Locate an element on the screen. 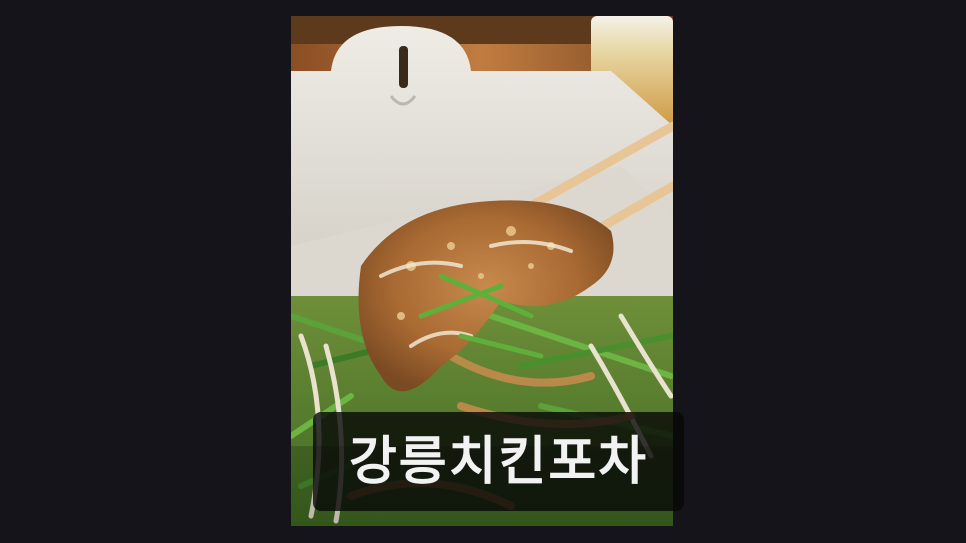 The image size is (966, 543). caption-text: 강릉치킨포차 is located at coordinates (498, 461).